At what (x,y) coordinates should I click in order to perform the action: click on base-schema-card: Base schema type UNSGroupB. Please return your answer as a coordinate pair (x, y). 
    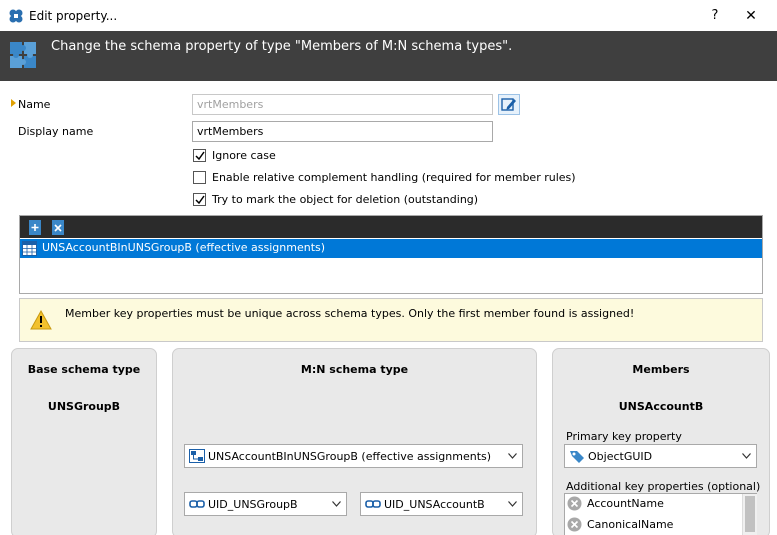
    Looking at the image, I should click on (84, 441).